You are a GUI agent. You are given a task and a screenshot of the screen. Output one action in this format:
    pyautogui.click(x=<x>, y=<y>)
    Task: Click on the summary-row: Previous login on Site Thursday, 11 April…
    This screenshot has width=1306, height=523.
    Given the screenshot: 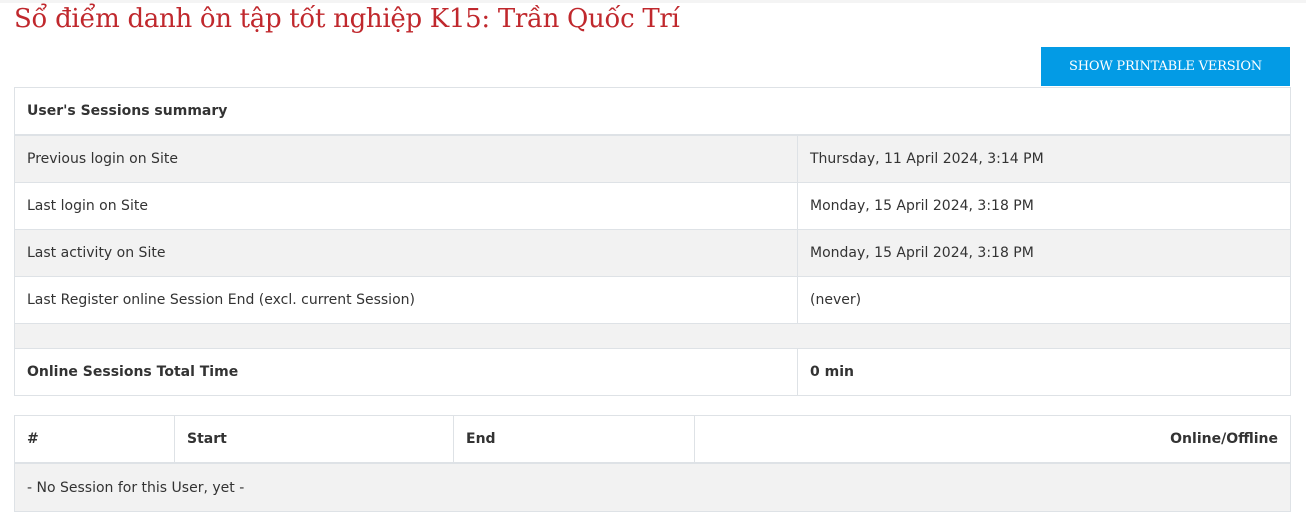 What is the action you would take?
    pyautogui.click(x=652, y=158)
    